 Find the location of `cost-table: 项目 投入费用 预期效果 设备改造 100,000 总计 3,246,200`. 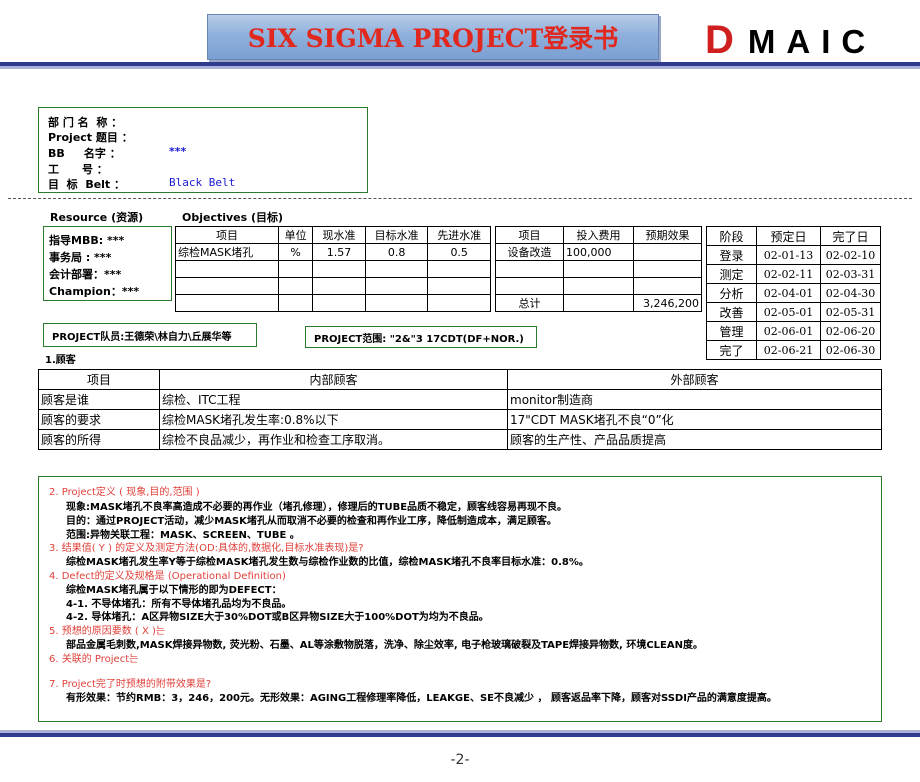

cost-table: 项目 投入费用 预期效果 设备改造 100,000 总计 3,246,200 is located at coordinates (598, 269).